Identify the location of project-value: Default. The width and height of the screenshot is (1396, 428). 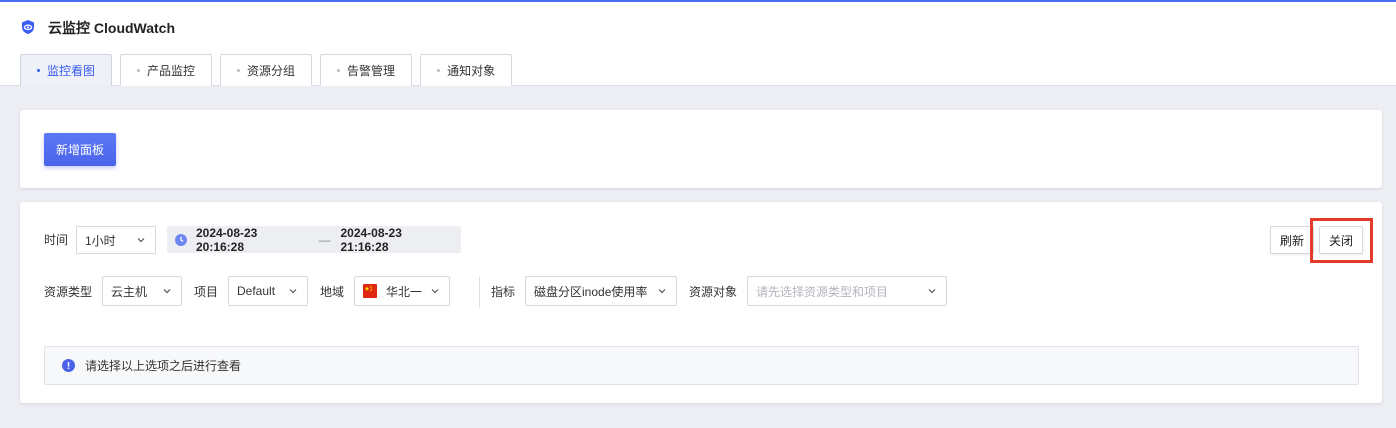
(256, 291).